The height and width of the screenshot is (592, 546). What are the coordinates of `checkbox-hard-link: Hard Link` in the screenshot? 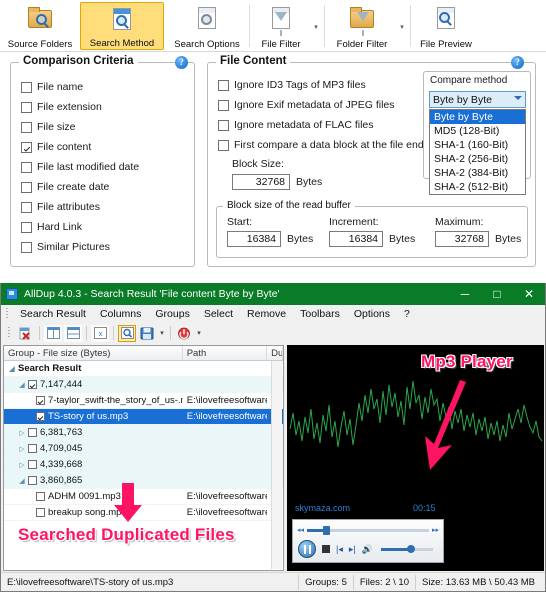 It's located at (51, 227).